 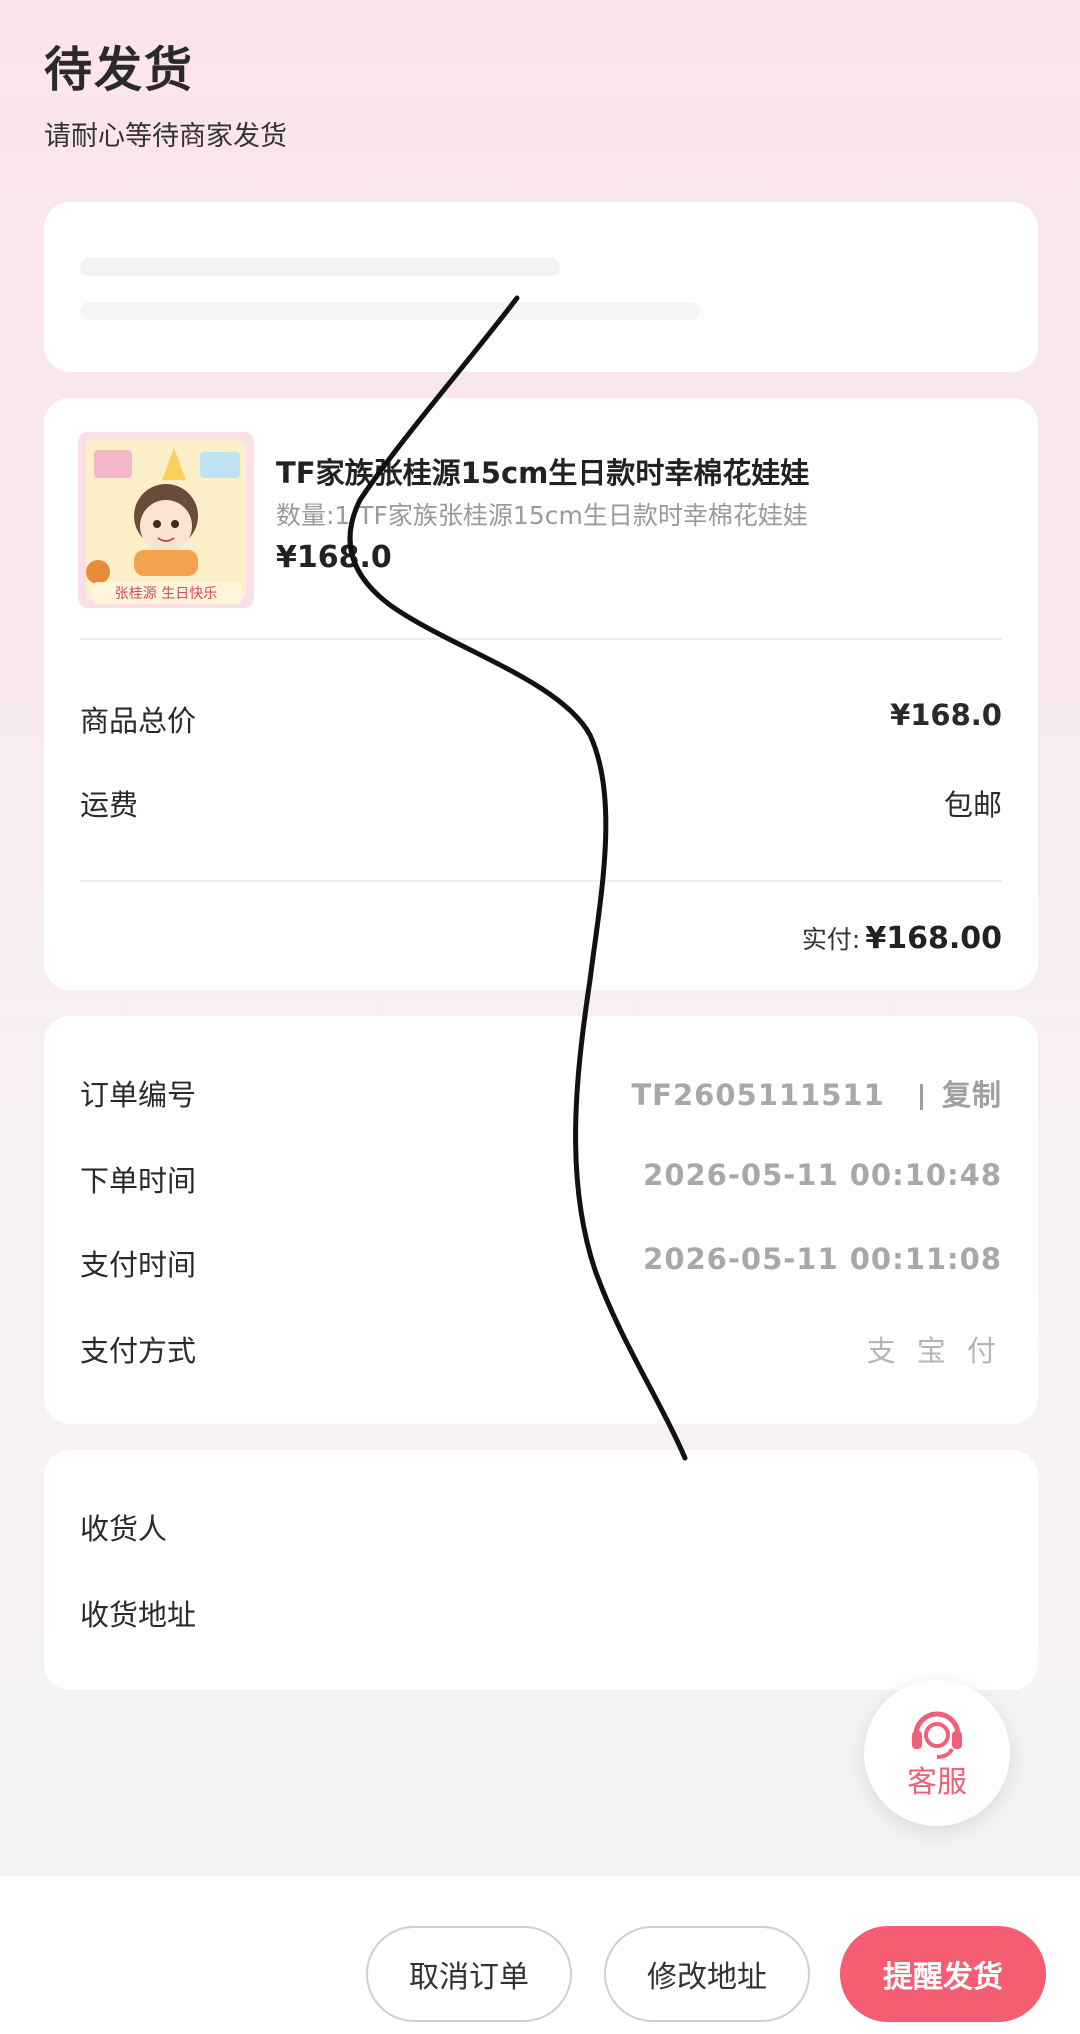 I want to click on order-number-row: 订单编号 TF2605111511 复制, so click(x=541, y=1092).